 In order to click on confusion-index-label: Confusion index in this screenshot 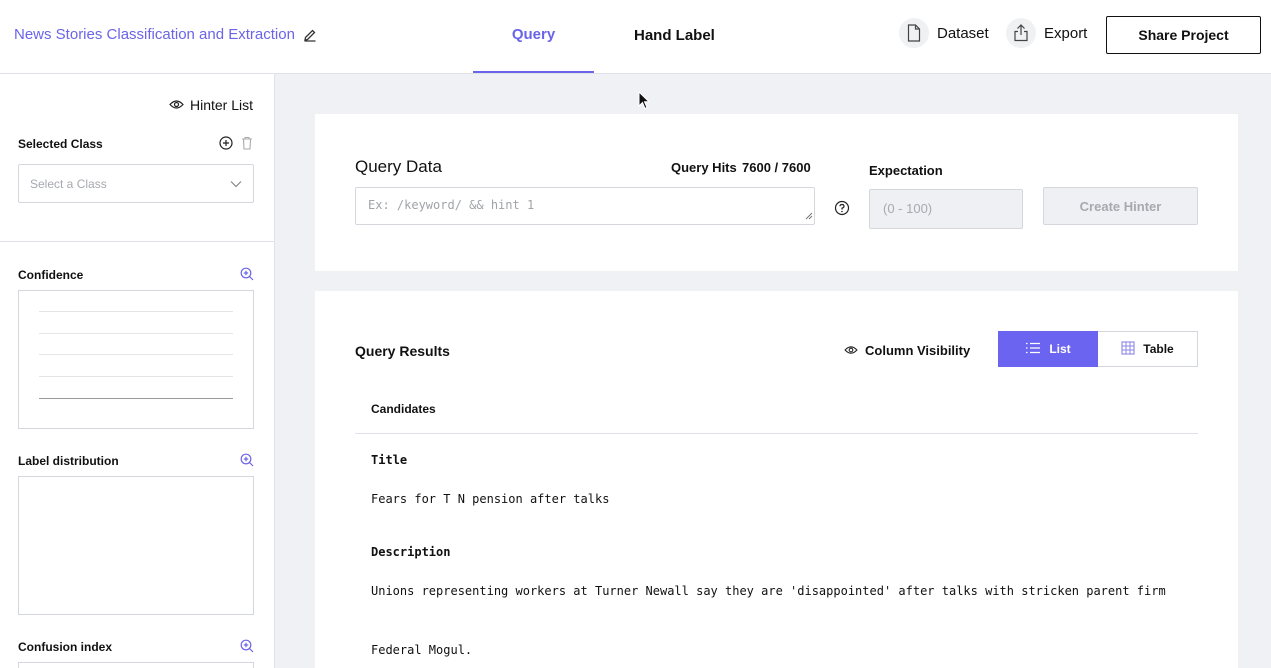, I will do `click(65, 647)`.